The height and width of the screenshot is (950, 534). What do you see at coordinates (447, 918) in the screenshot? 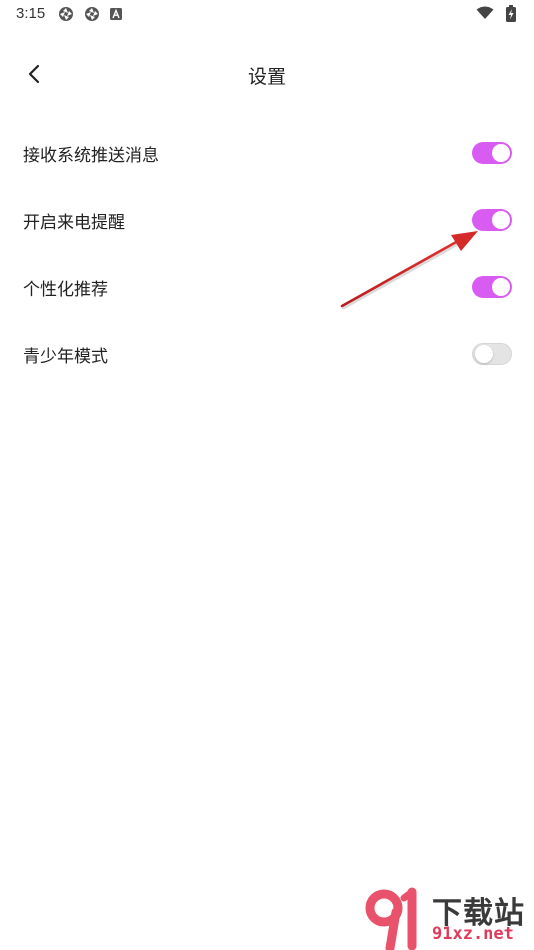
I see `watermark: 下载站 91xz.net` at bounding box center [447, 918].